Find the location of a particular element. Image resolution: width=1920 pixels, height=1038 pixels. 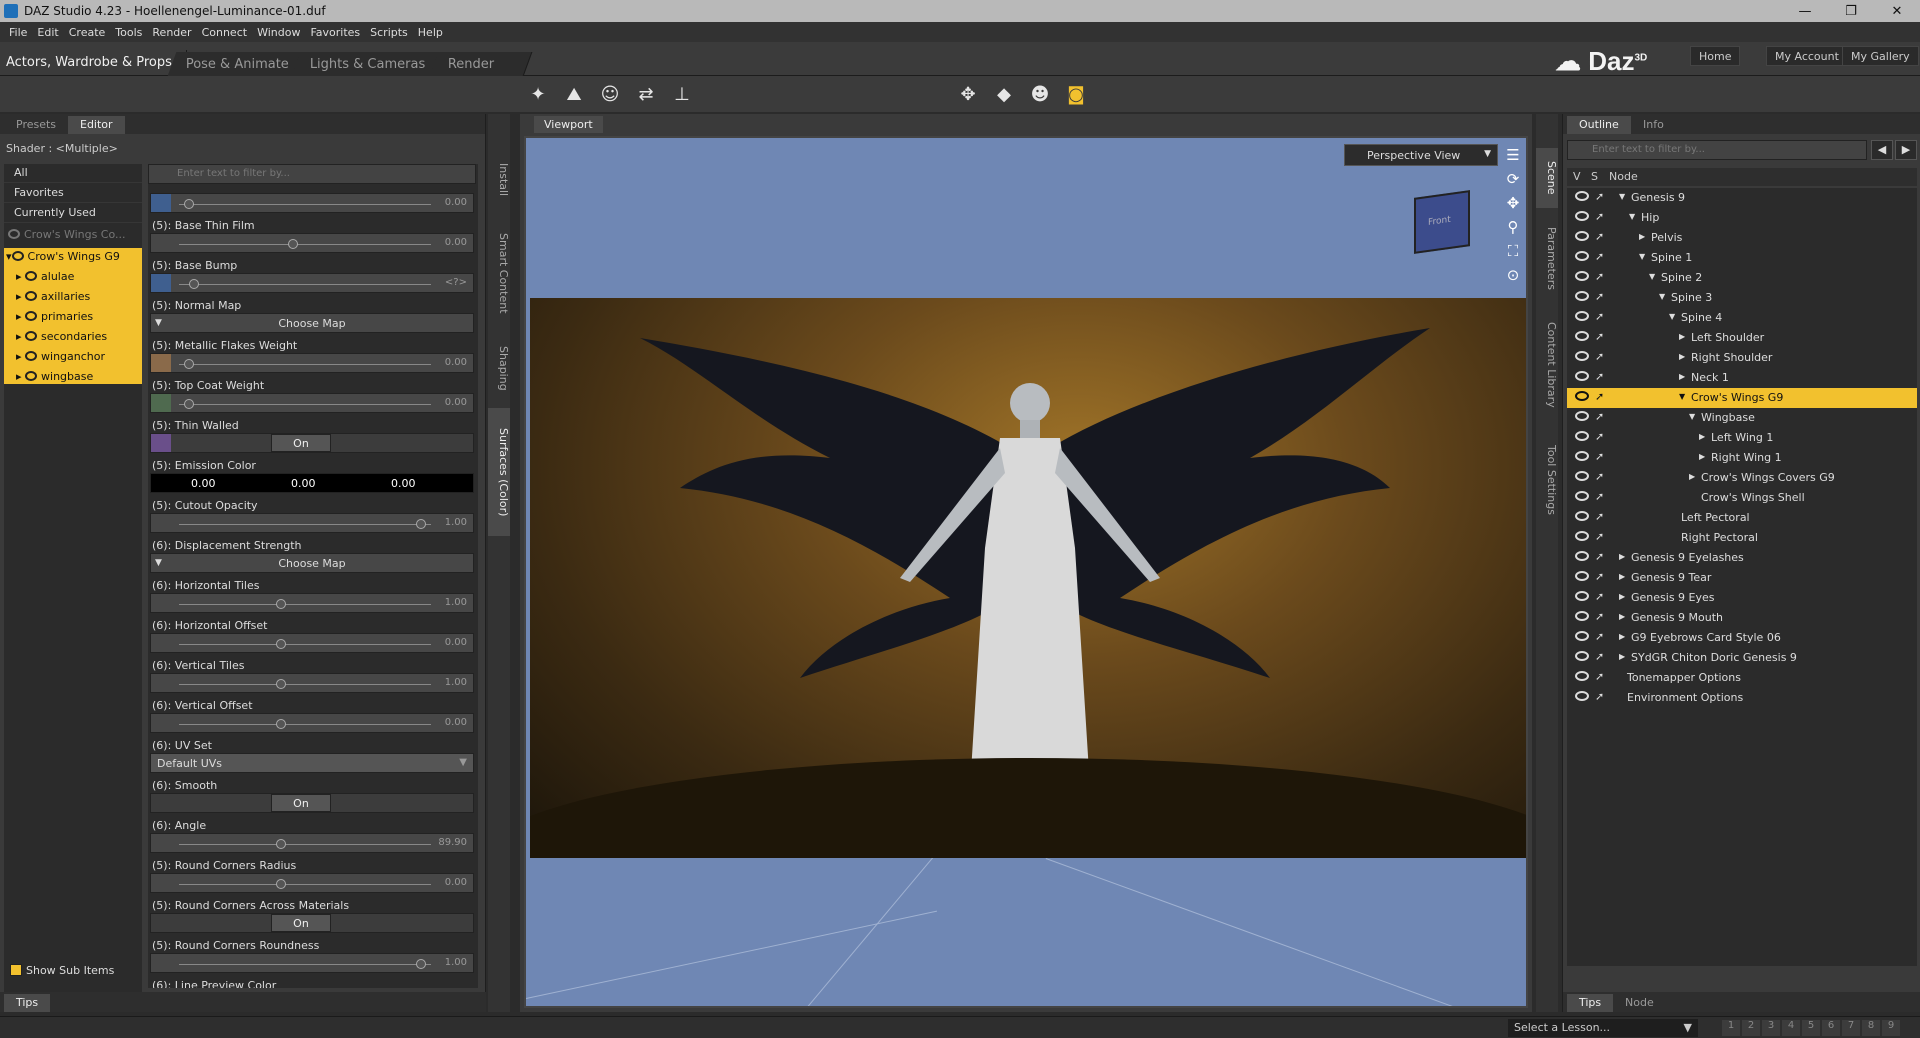

render-camera-icon: ◙ is located at coordinates (1076, 95).